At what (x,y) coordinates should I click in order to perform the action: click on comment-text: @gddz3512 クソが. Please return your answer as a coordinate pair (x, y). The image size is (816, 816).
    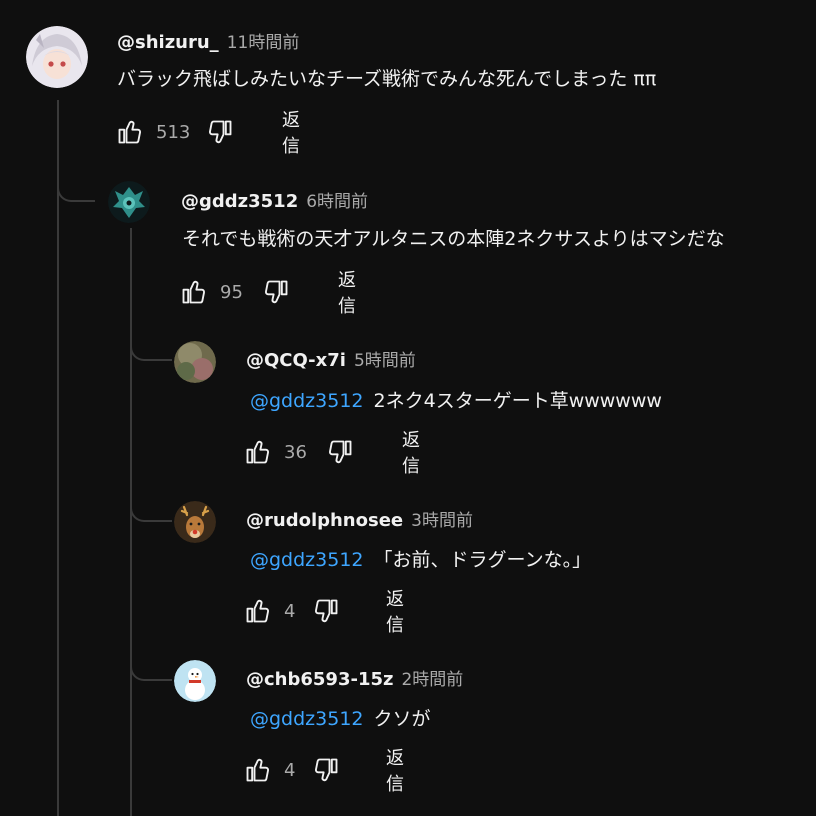
    Looking at the image, I should click on (340, 717).